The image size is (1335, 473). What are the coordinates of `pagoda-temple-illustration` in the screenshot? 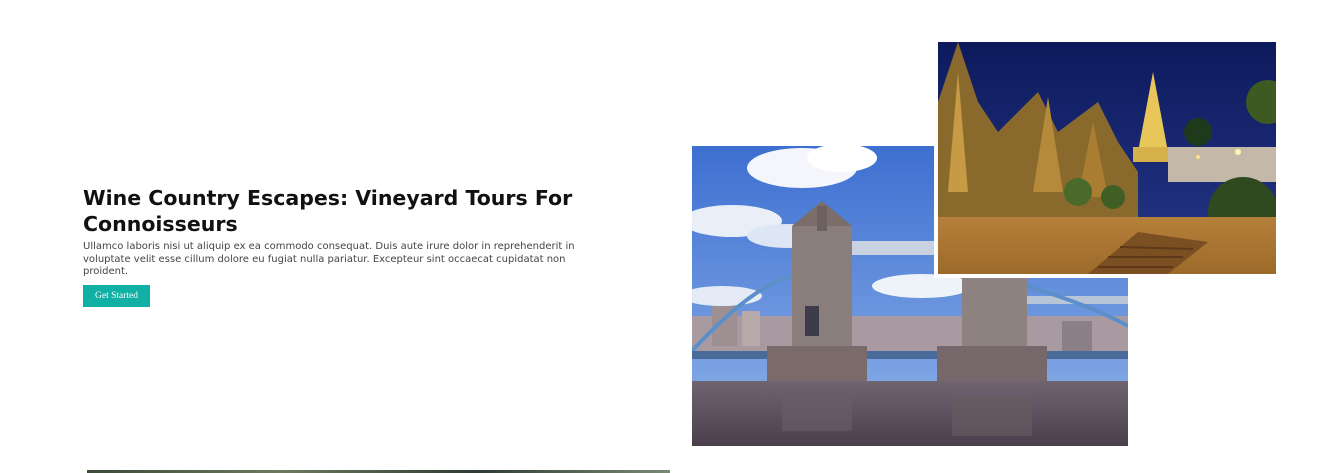 It's located at (1107, 158).